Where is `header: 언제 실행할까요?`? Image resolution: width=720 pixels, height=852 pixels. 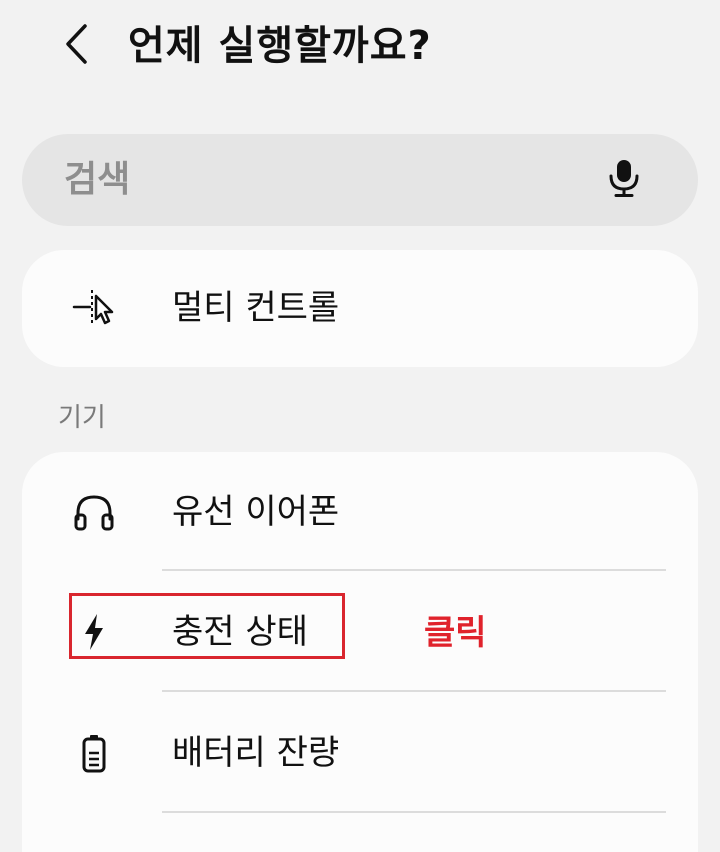
header: 언제 실행할까요? is located at coordinates (360, 50).